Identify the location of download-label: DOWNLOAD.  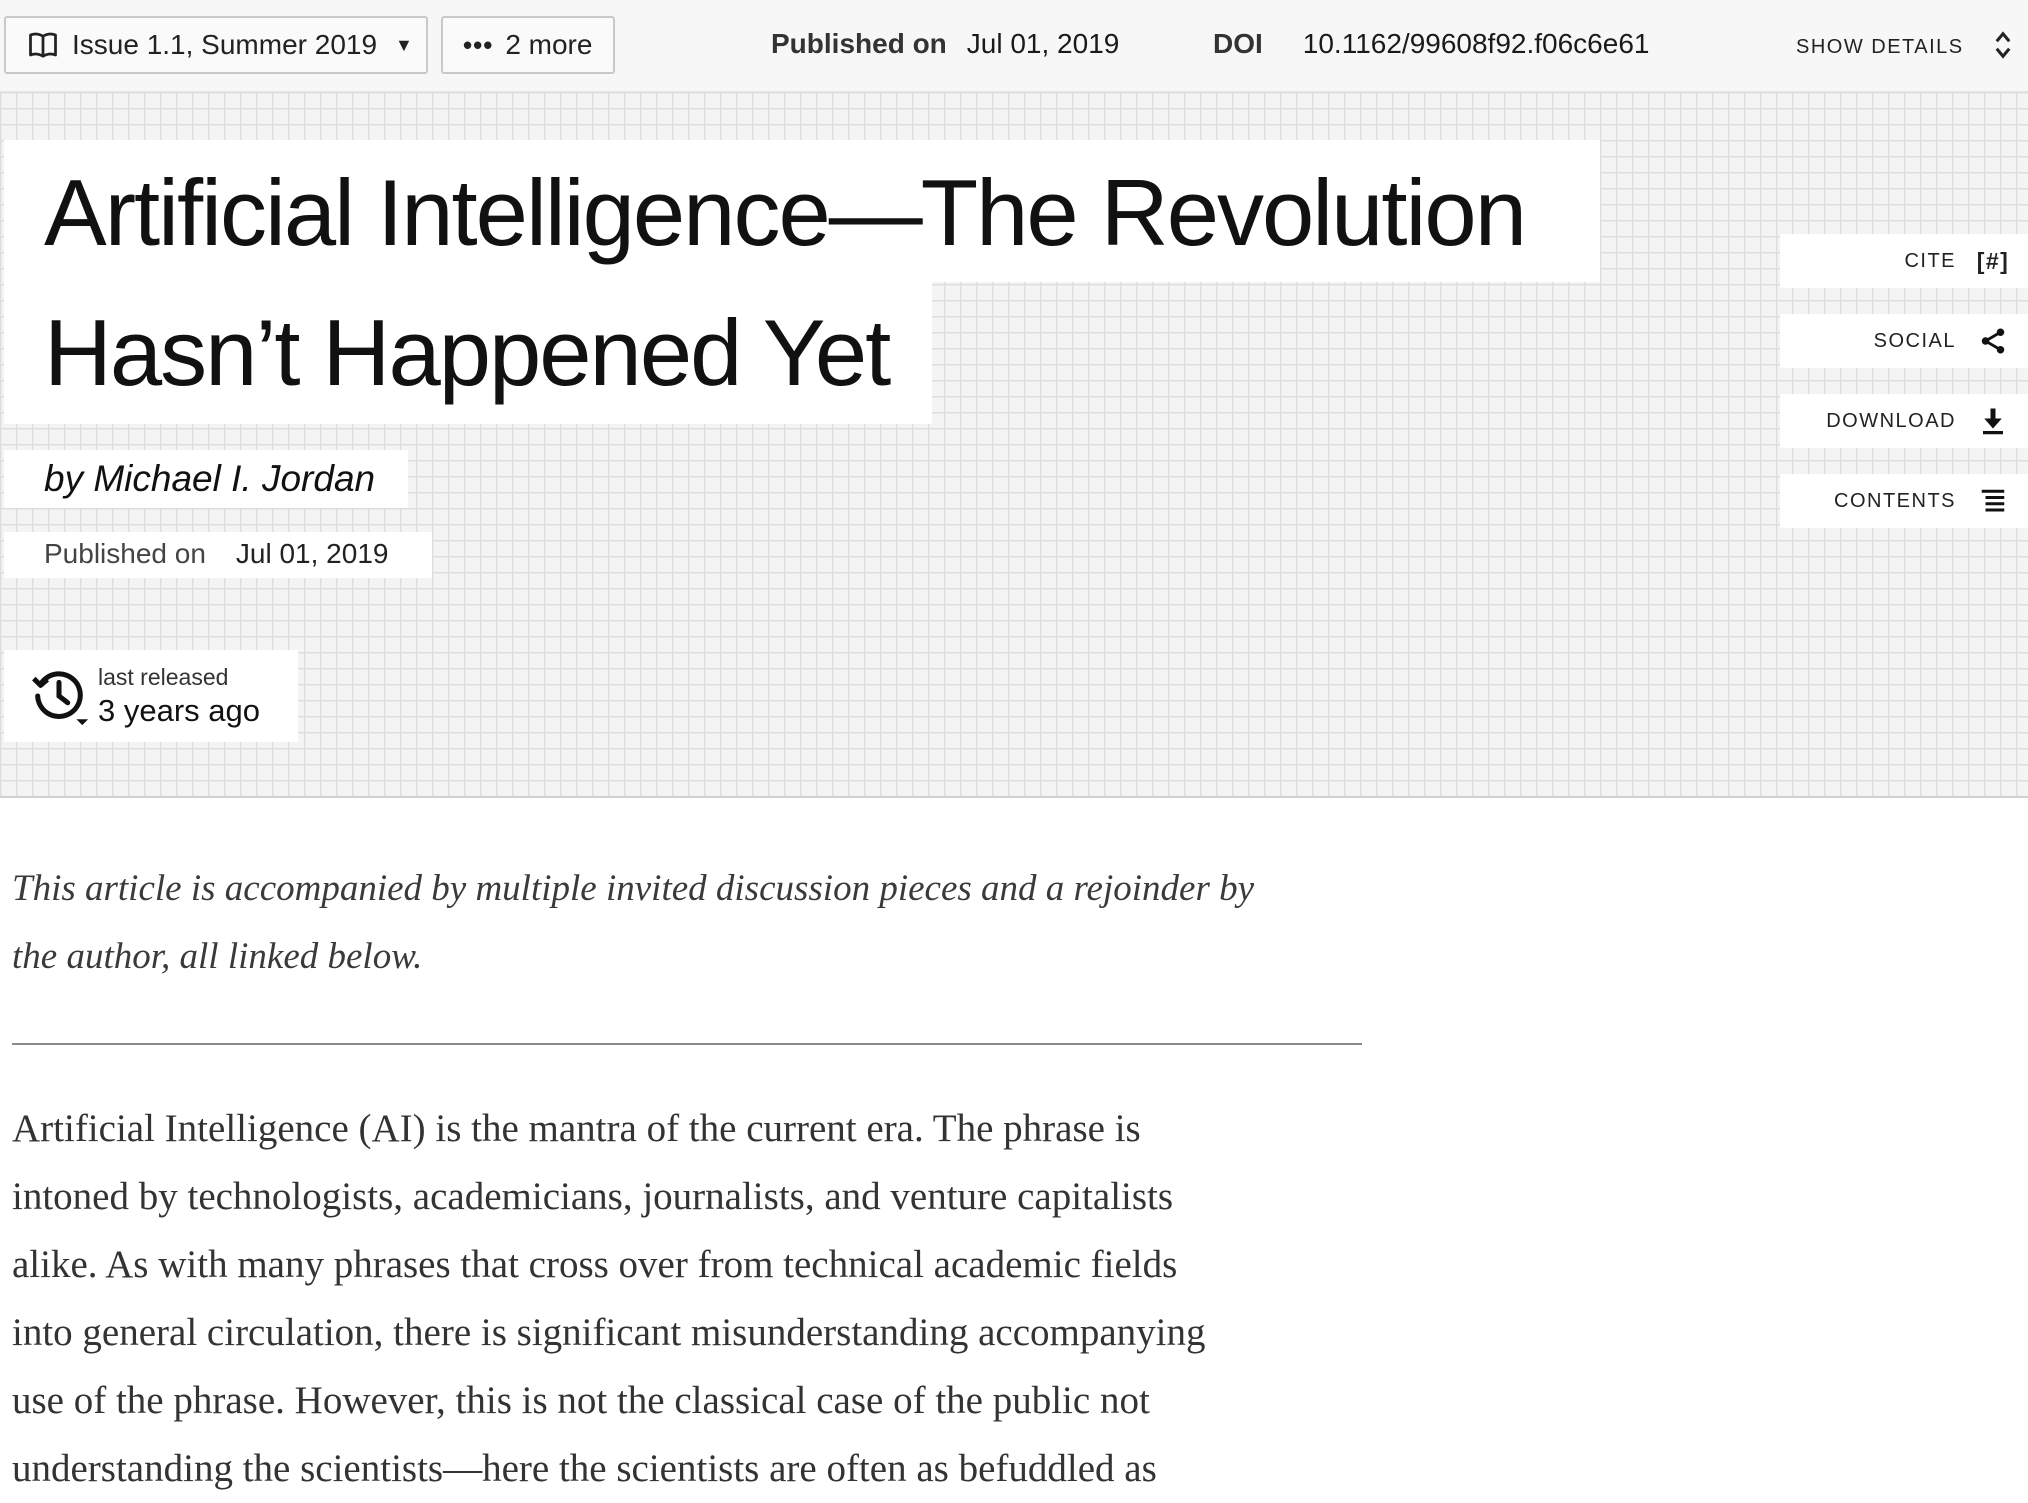
(1891, 420).